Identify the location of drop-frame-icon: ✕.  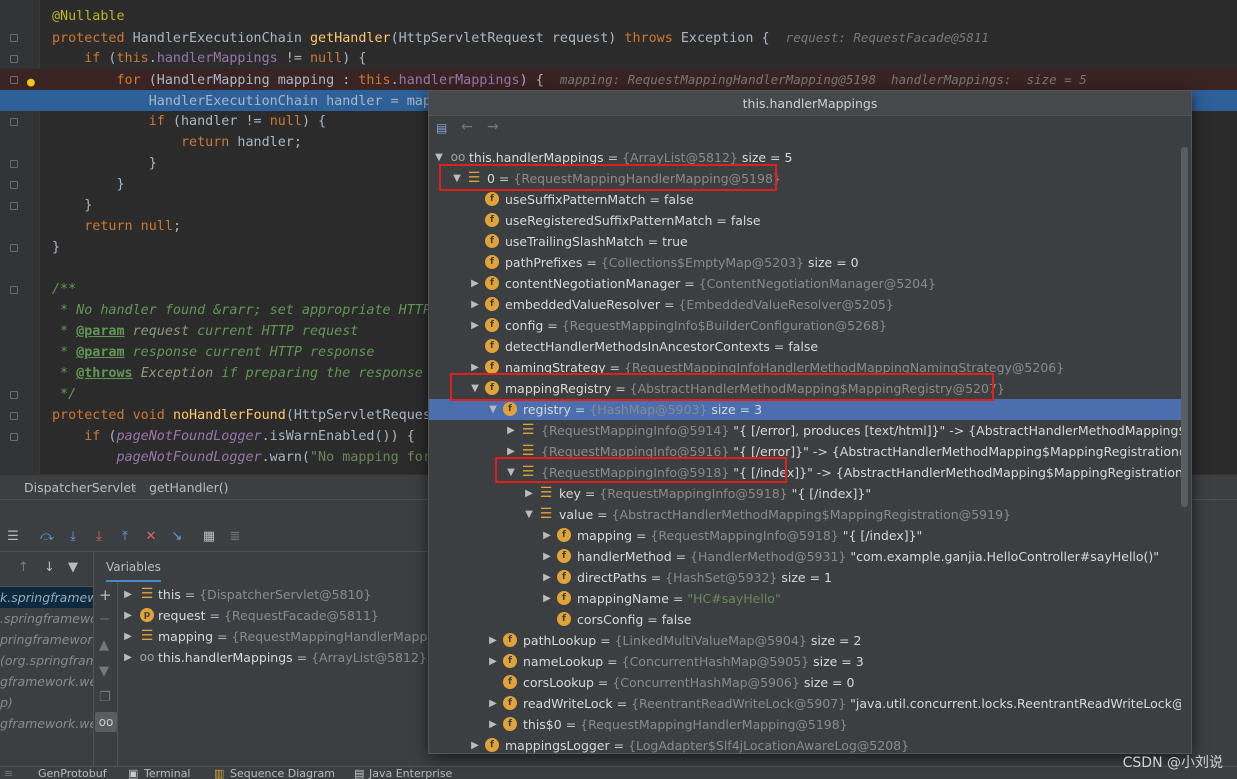
(151, 537).